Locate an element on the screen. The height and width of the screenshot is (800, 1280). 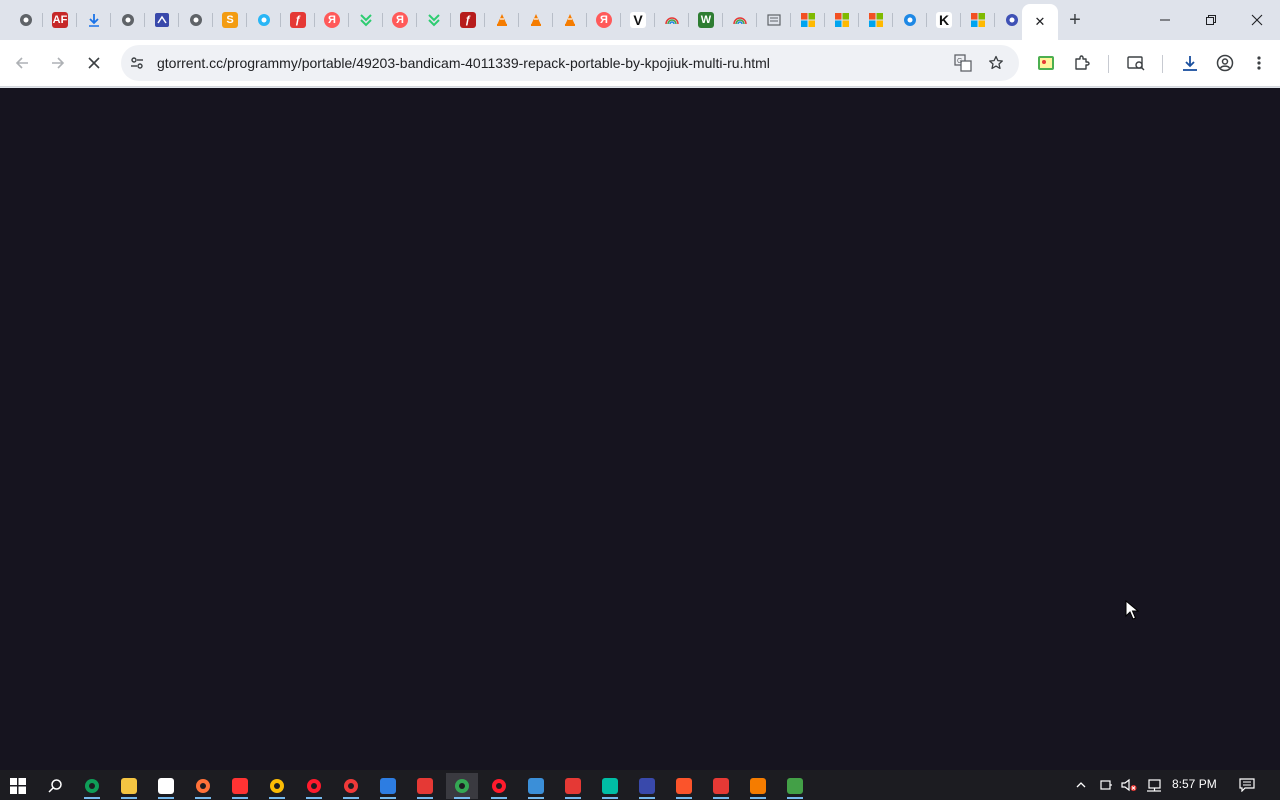
taskbar-app-tools is located at coordinates (536, 786).